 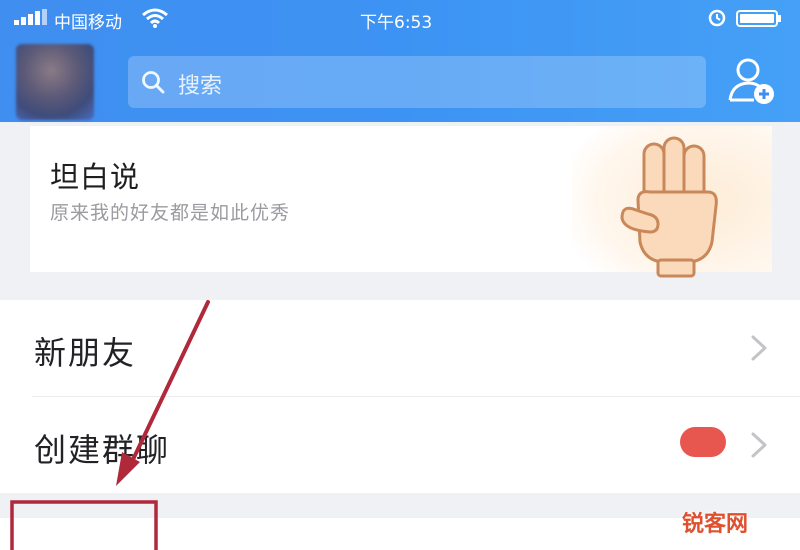 I want to click on add-friend-icon, so click(x=752, y=81).